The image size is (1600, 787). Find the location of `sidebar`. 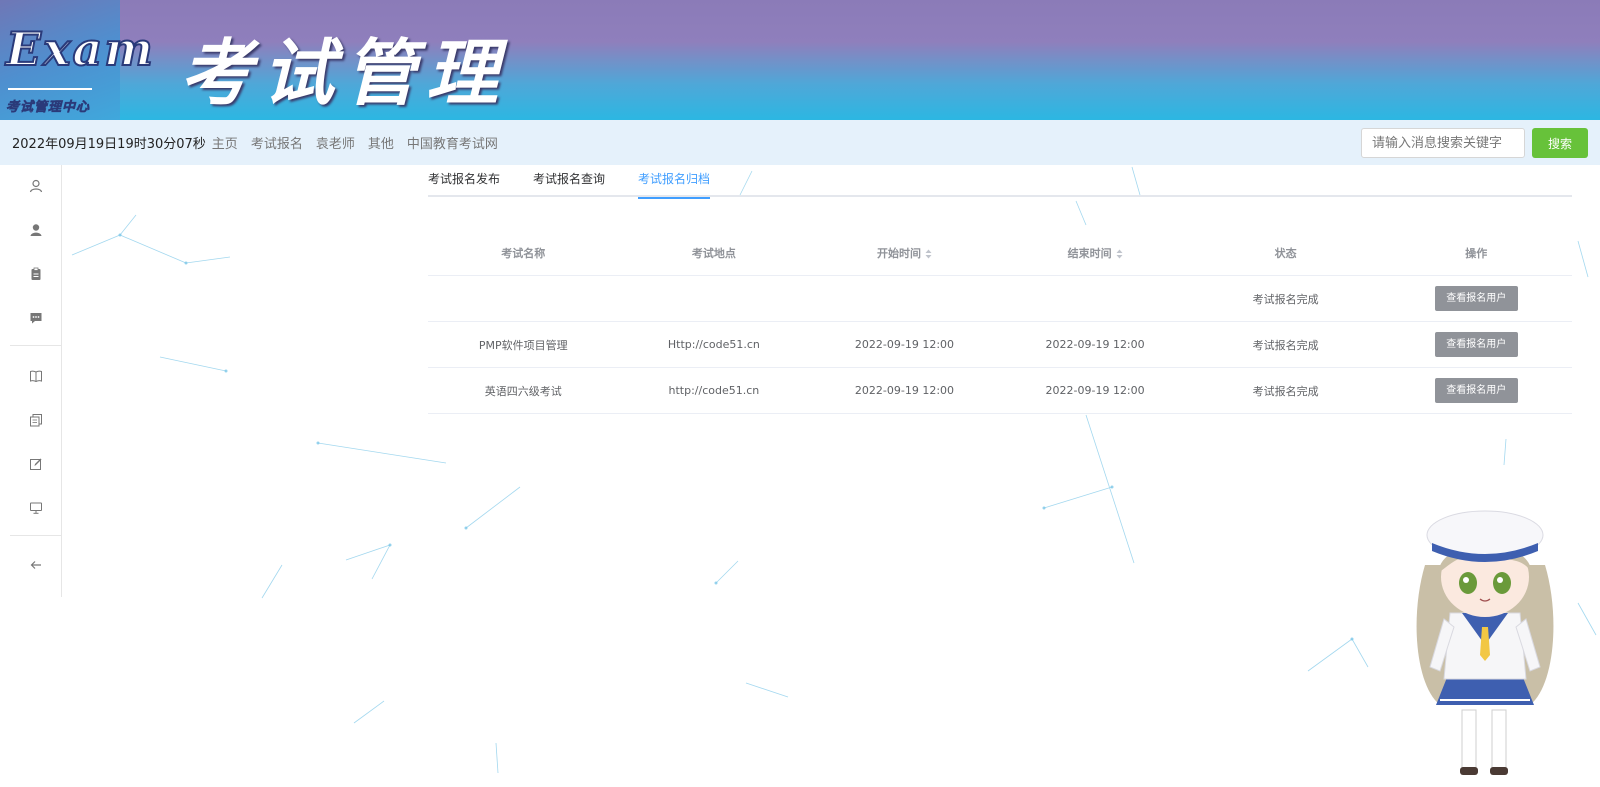

sidebar is located at coordinates (36, 381).